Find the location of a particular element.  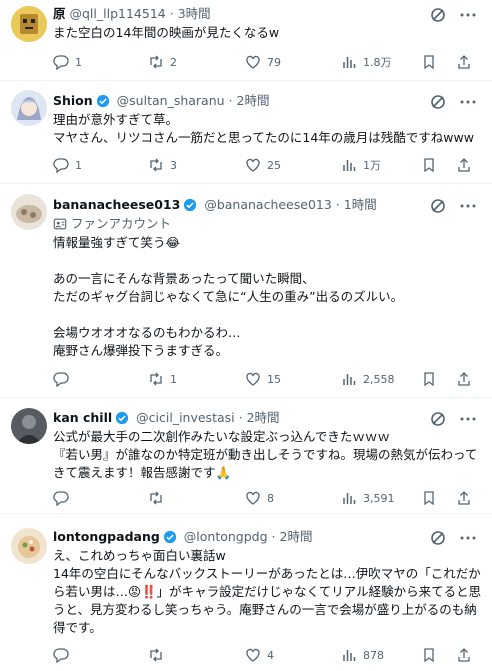

verified-badge-icon is located at coordinates (169, 537).